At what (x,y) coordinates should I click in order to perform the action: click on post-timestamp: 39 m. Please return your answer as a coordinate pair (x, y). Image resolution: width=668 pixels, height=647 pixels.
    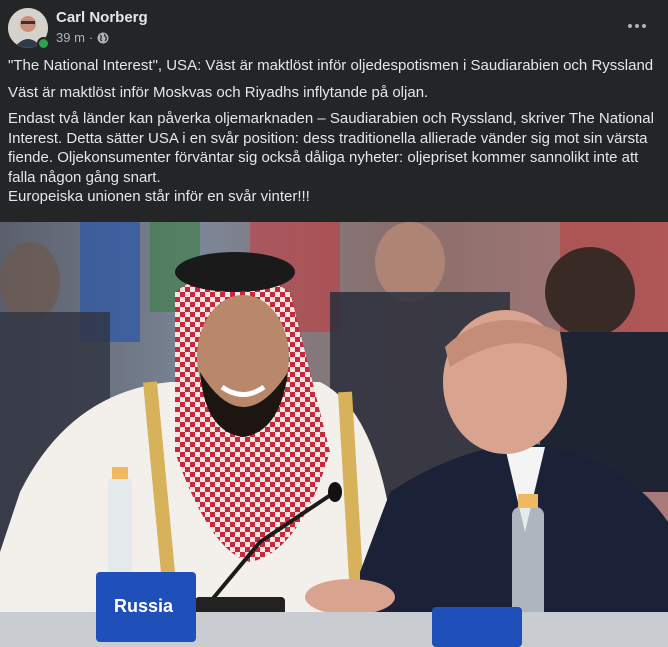
    Looking at the image, I should click on (70, 37).